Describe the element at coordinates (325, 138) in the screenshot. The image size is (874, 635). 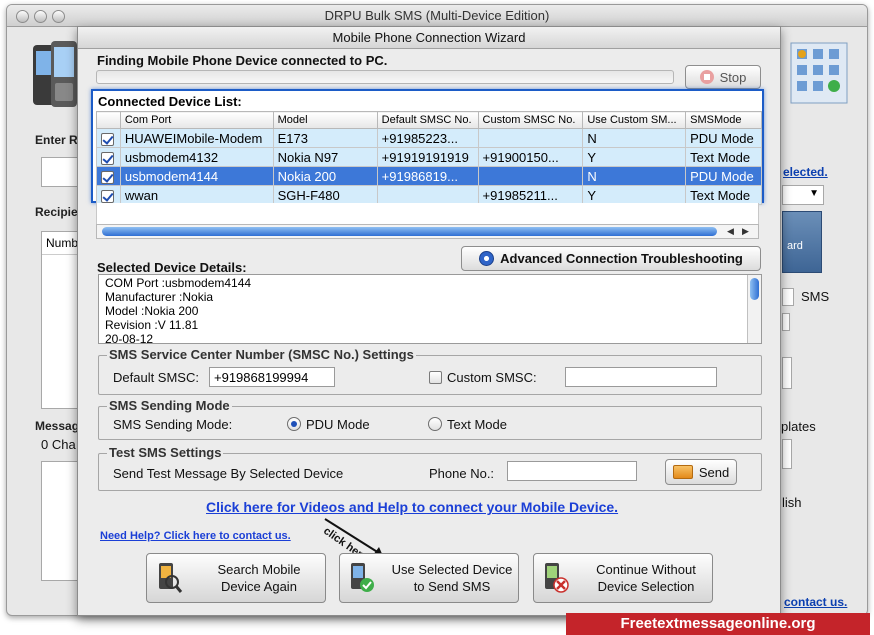
I see `model-cell: E173` at that location.